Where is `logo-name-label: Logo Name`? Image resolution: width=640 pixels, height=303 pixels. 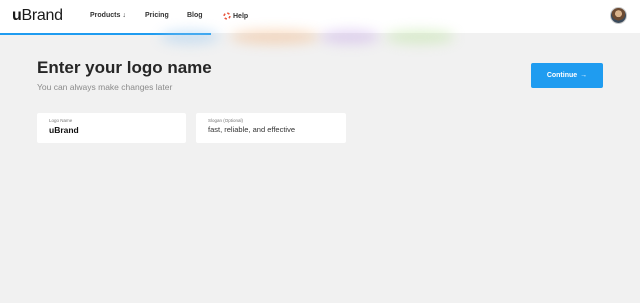 logo-name-label: Logo Name is located at coordinates (61, 120).